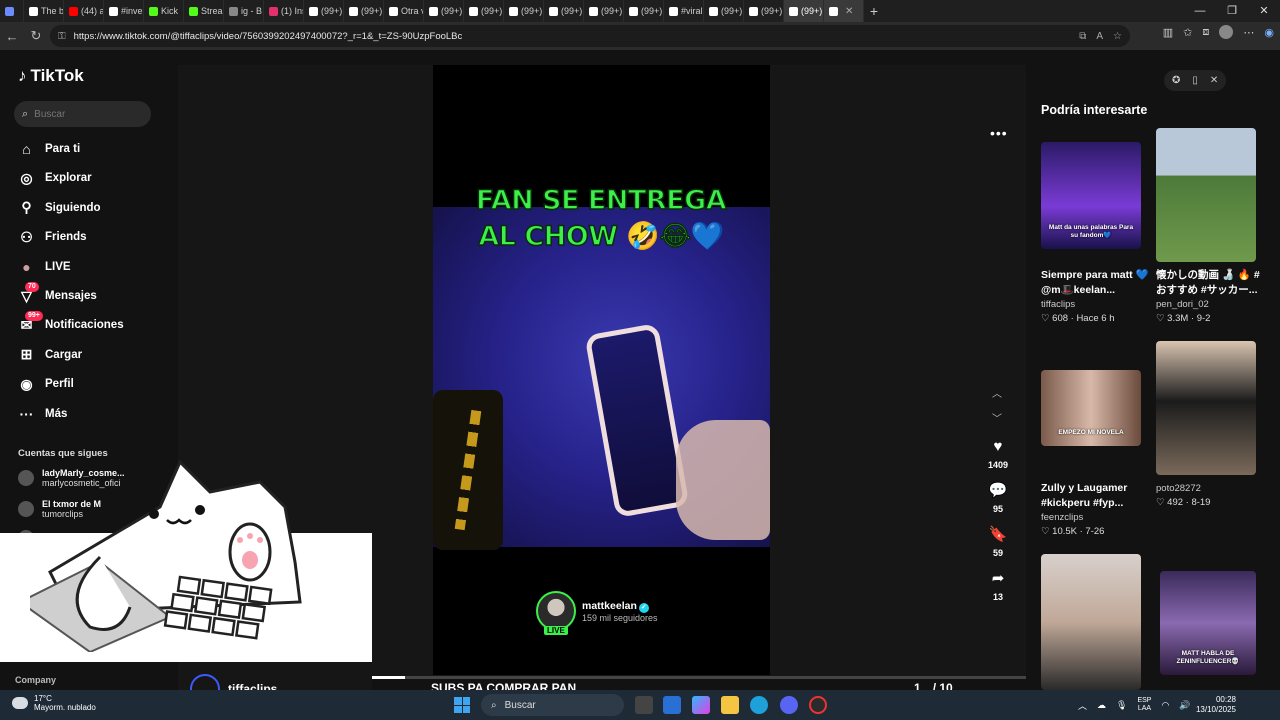  What do you see at coordinates (998, 454) in the screenshot?
I see `like-action: ♥ 1409` at bounding box center [998, 454].